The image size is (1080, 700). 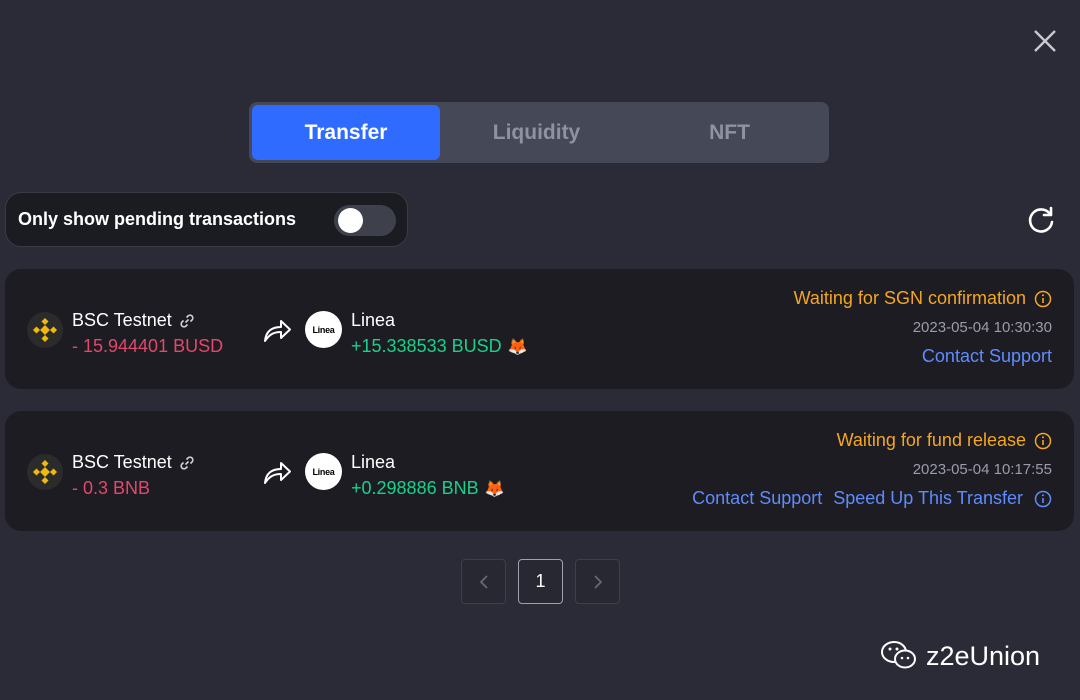 I want to click on status-label: Waiting for SGN confirmation, so click(x=909, y=298).